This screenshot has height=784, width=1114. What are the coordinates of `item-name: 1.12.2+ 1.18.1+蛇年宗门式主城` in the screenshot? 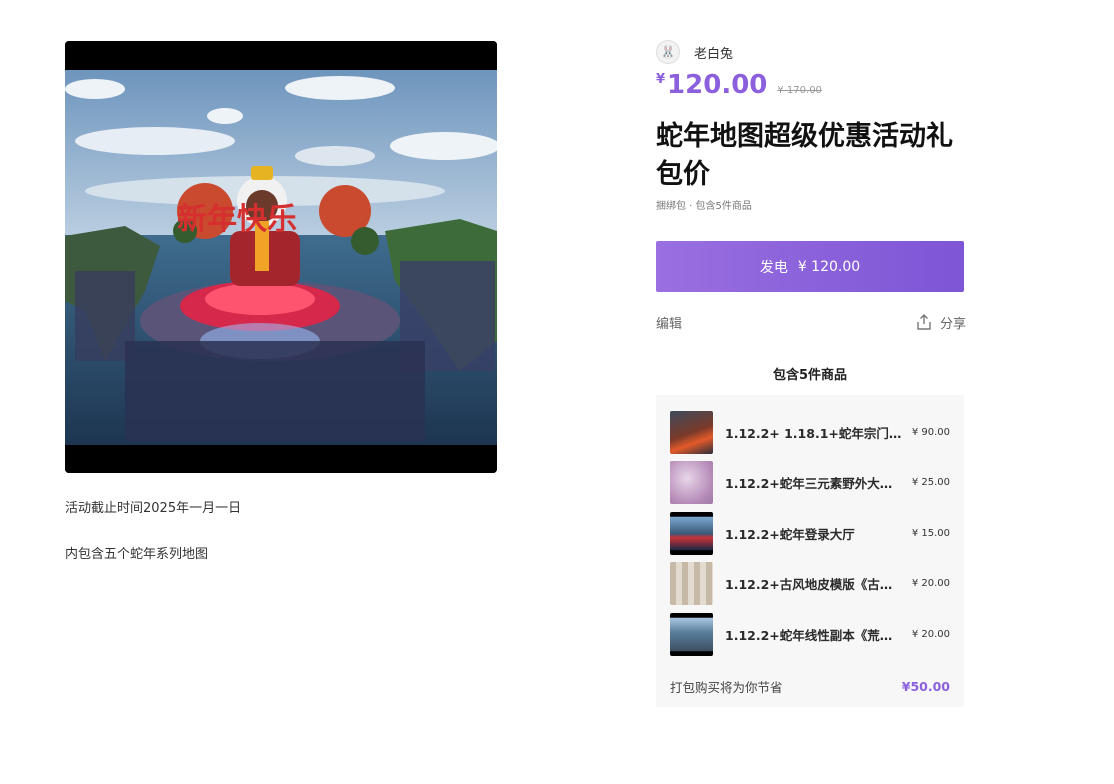 It's located at (814, 433).